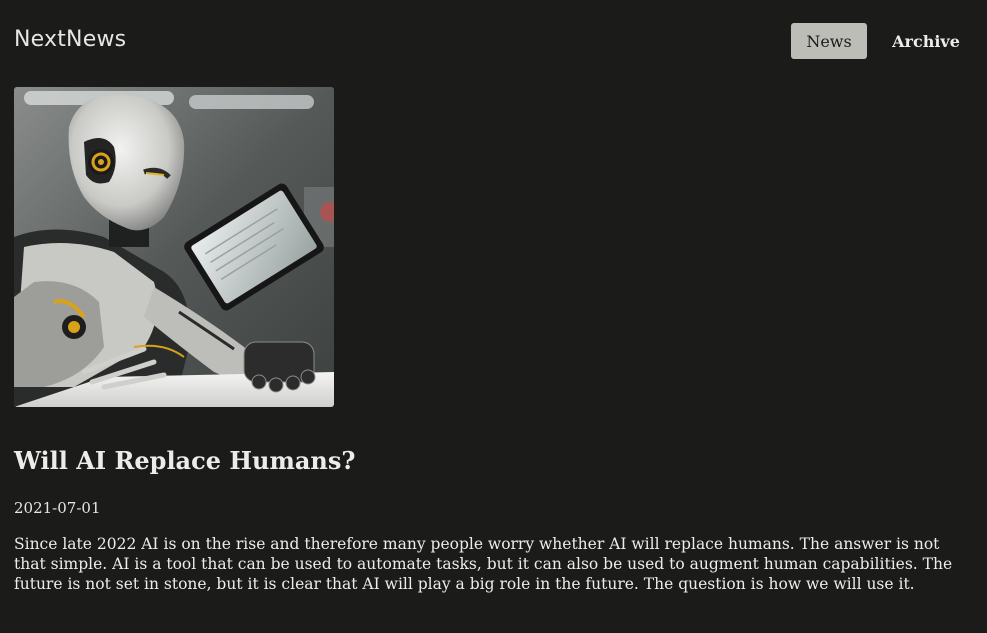 Image resolution: width=987 pixels, height=633 pixels. What do you see at coordinates (829, 41) in the screenshot?
I see `nav-news-button: News` at bounding box center [829, 41].